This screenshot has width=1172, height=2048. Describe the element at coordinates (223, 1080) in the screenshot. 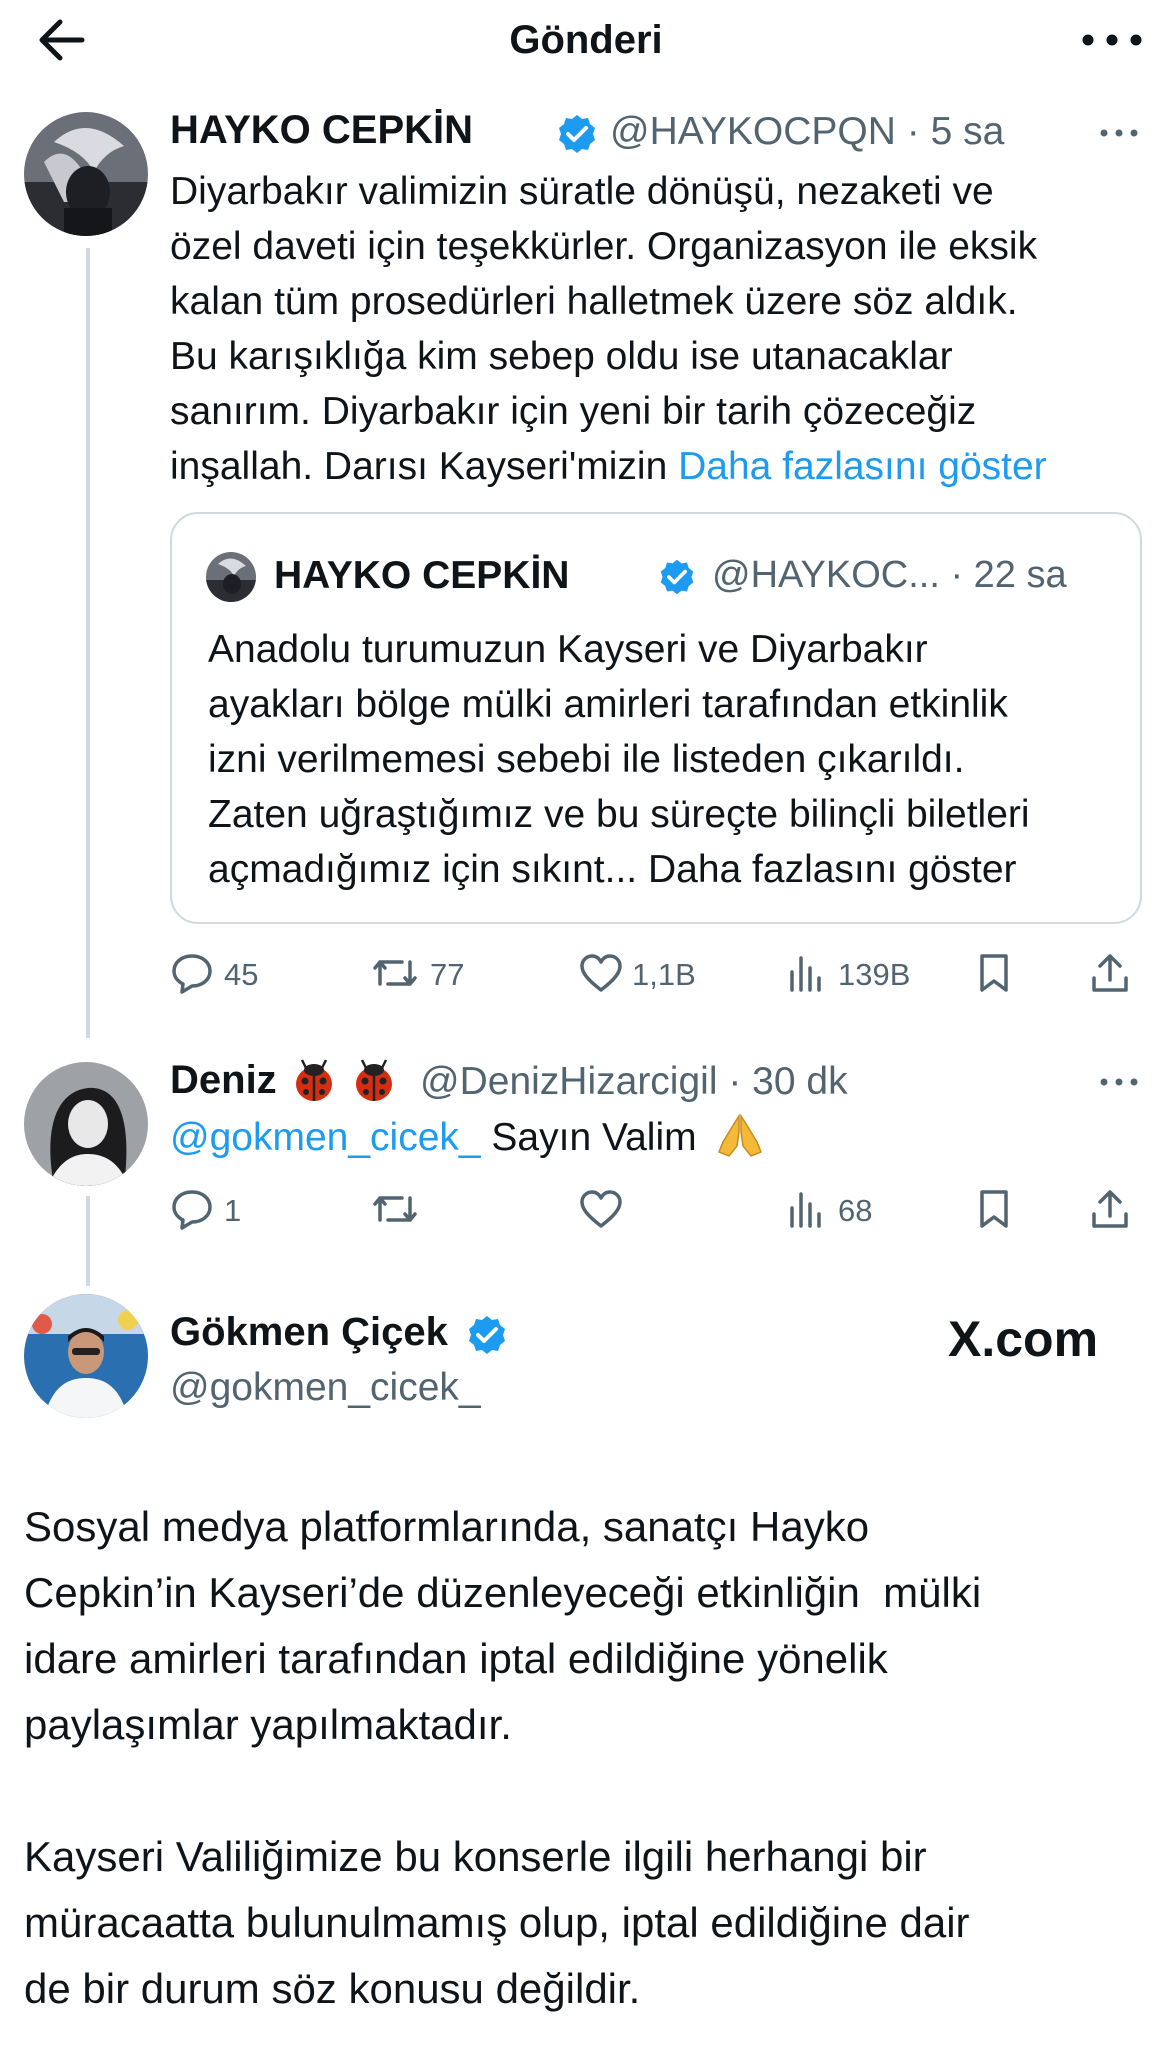

I see `author-name: Deniz` at that location.